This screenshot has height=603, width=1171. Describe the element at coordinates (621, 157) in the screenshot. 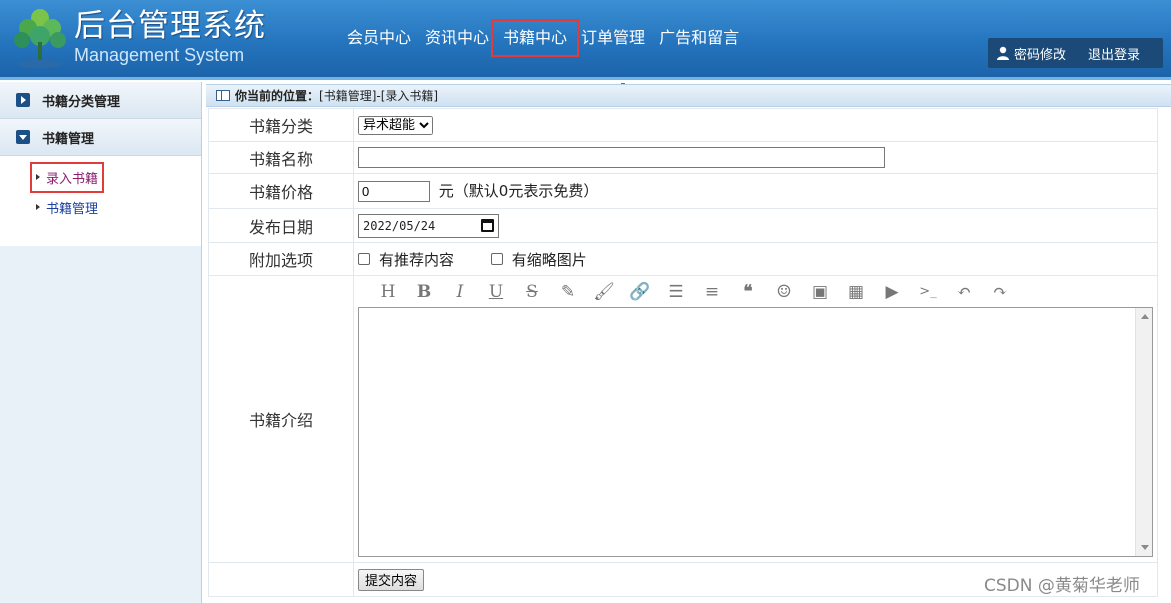

I see `book-name-input` at that location.